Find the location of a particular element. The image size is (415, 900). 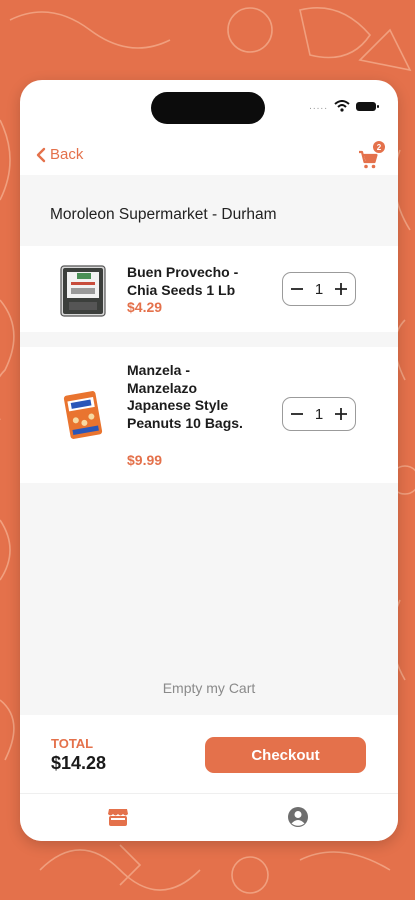

tab-profile is located at coordinates (298, 817).